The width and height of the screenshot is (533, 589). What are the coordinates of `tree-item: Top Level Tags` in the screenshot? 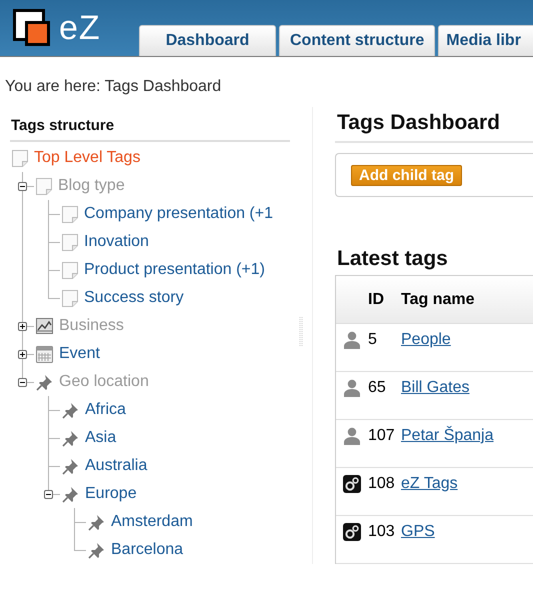 It's located at (87, 158).